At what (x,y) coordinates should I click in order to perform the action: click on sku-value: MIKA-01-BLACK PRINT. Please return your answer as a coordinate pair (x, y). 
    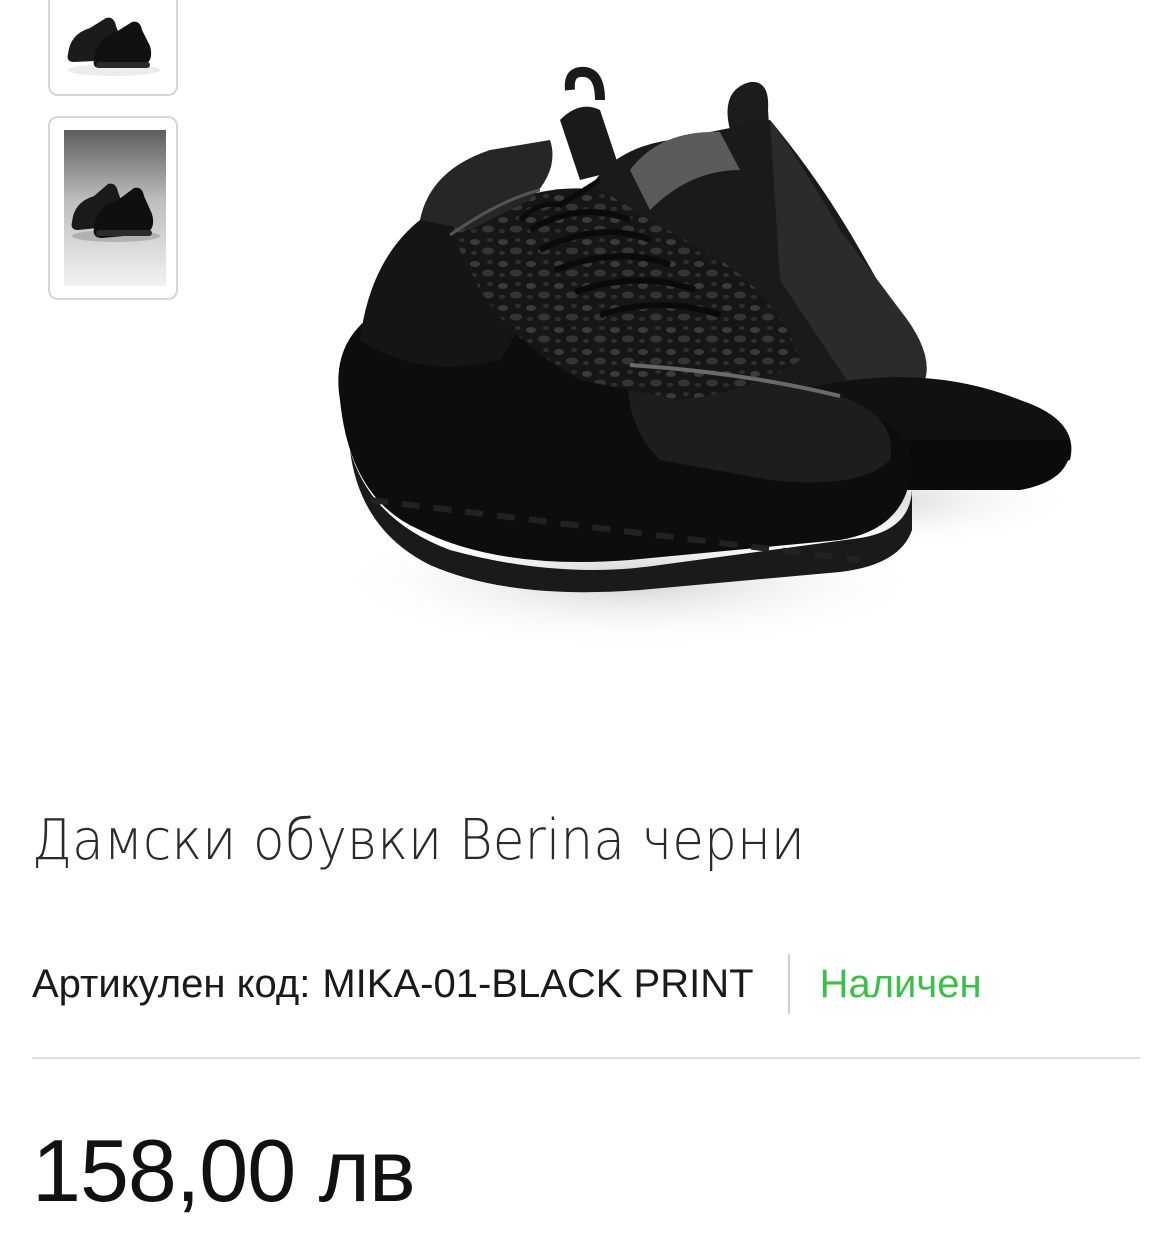
    Looking at the image, I should click on (538, 983).